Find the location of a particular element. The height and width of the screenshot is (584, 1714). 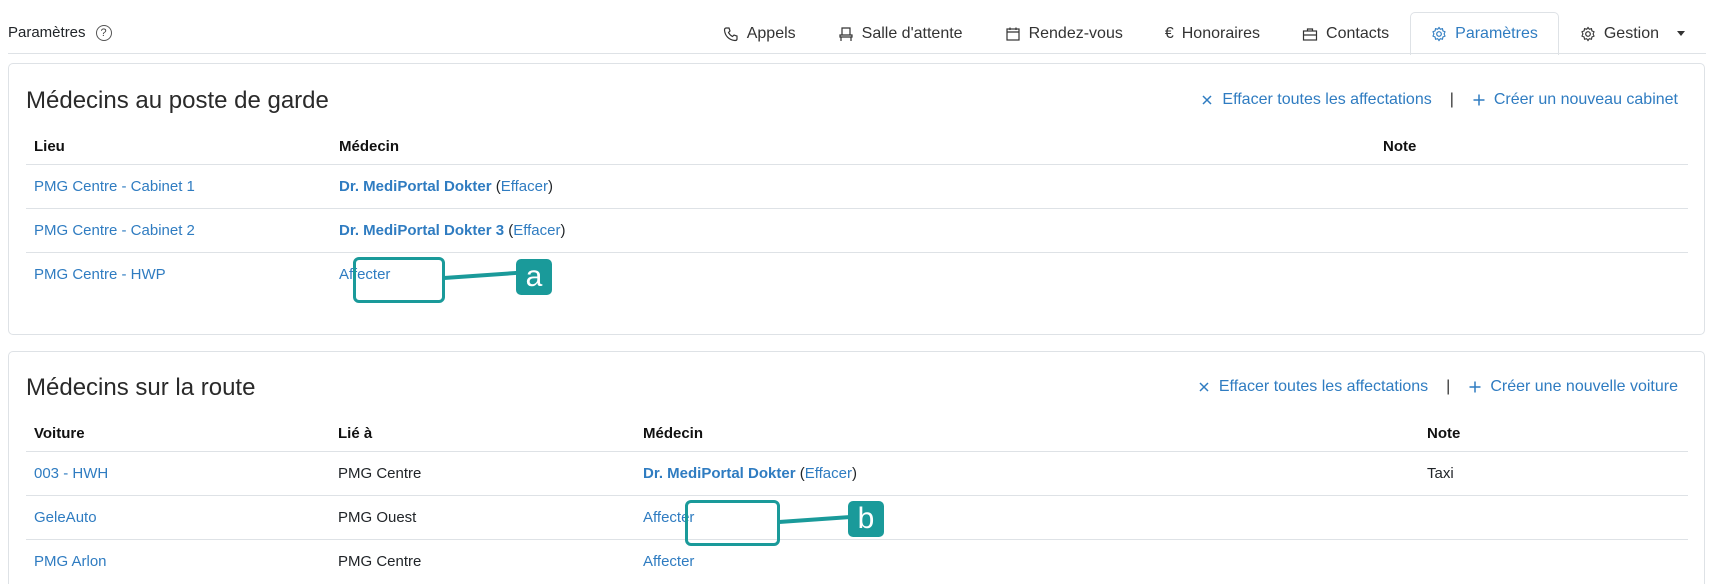

note-cell: Taxi is located at coordinates (1553, 473).